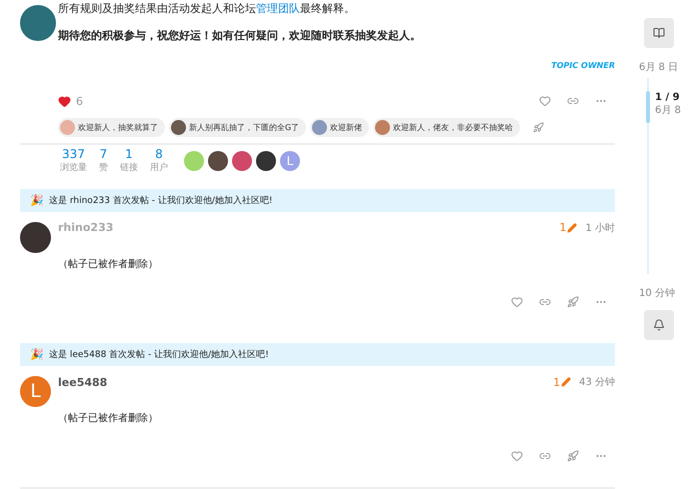 This screenshot has height=489, width=690. Describe the element at coordinates (104, 154) in the screenshot. I see `stat-value: 7` at that location.